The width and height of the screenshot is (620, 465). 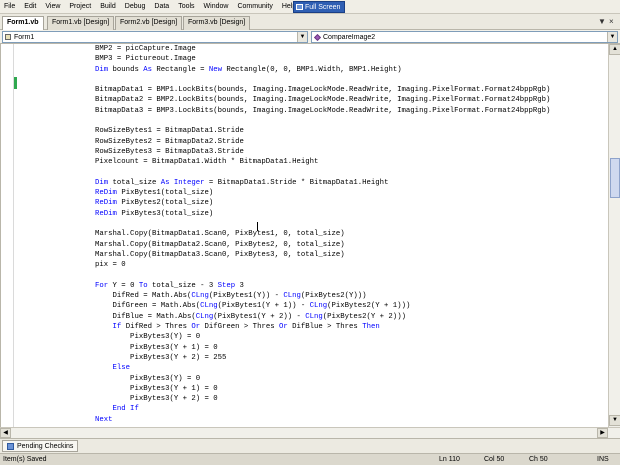 I want to click on code-keyword: To, so click(x=143, y=285).